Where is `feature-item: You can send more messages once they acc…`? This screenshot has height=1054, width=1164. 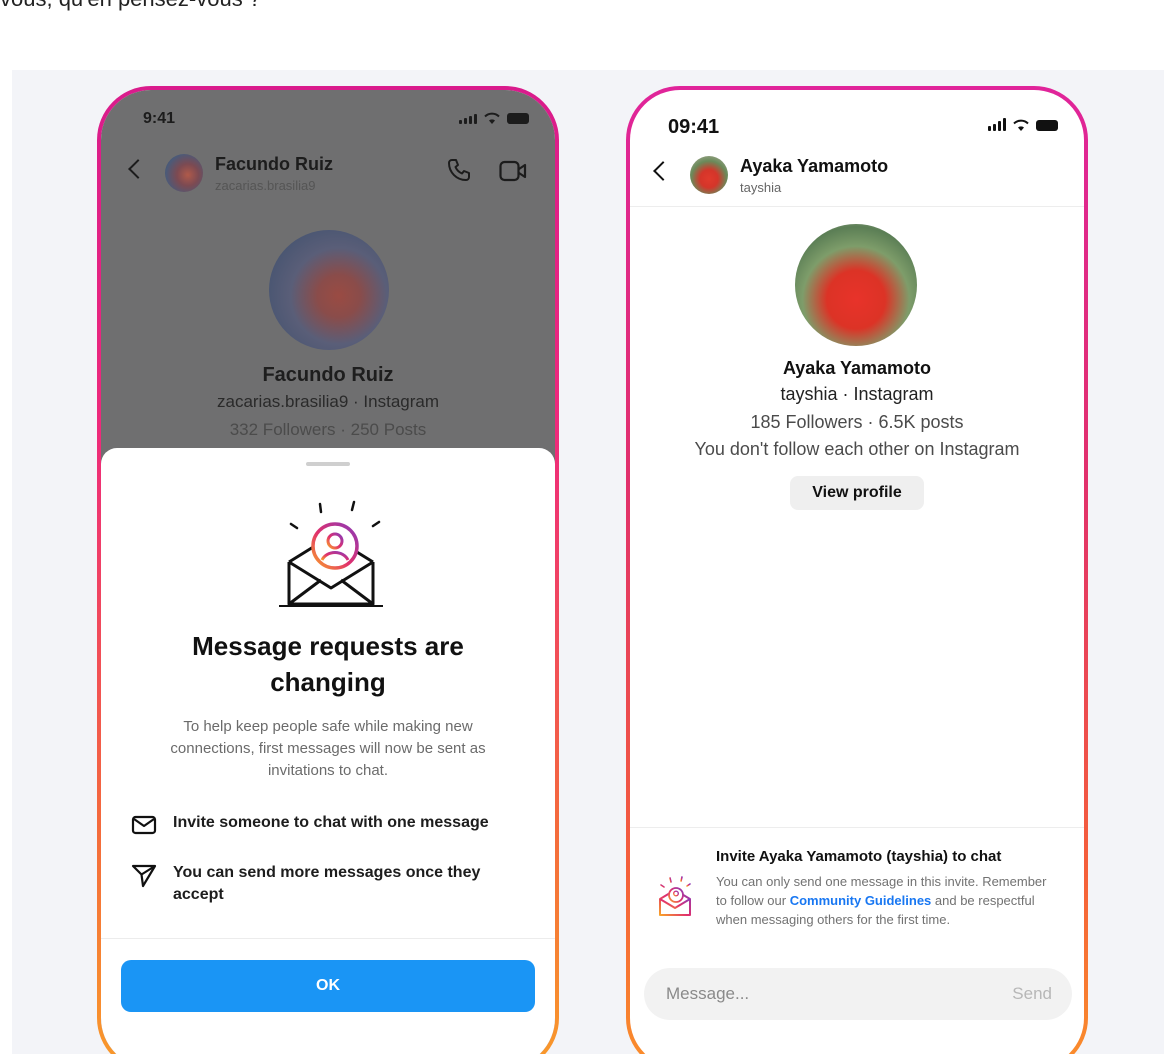
feature-item: You can send more messages once they acc… is located at coordinates (328, 884).